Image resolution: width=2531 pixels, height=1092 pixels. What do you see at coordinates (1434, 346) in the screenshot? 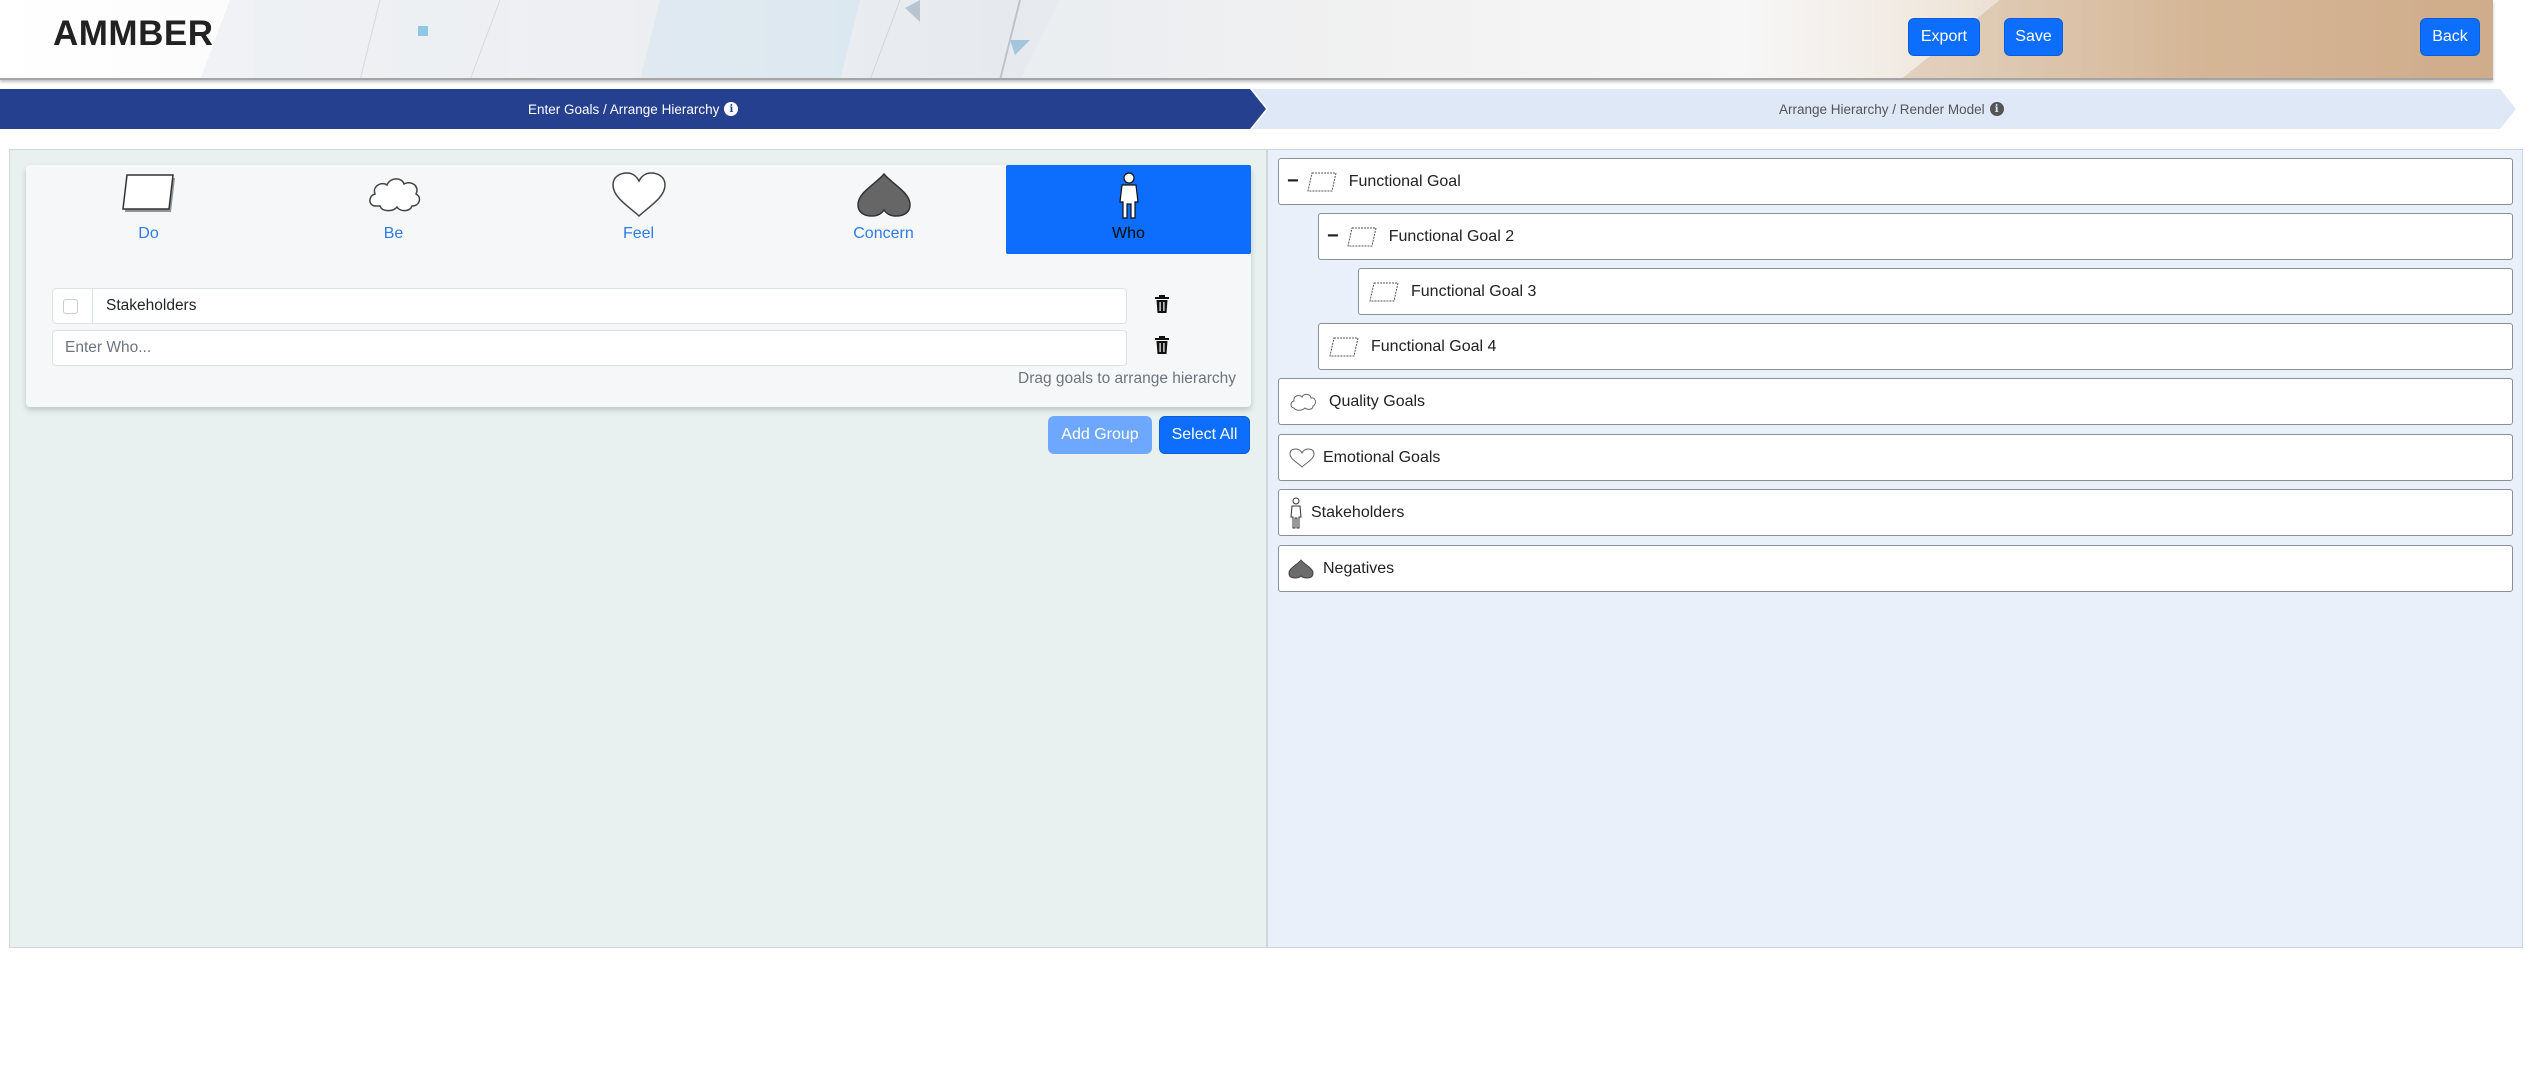
I see `tree-node-label: Functional Goal 4` at bounding box center [1434, 346].